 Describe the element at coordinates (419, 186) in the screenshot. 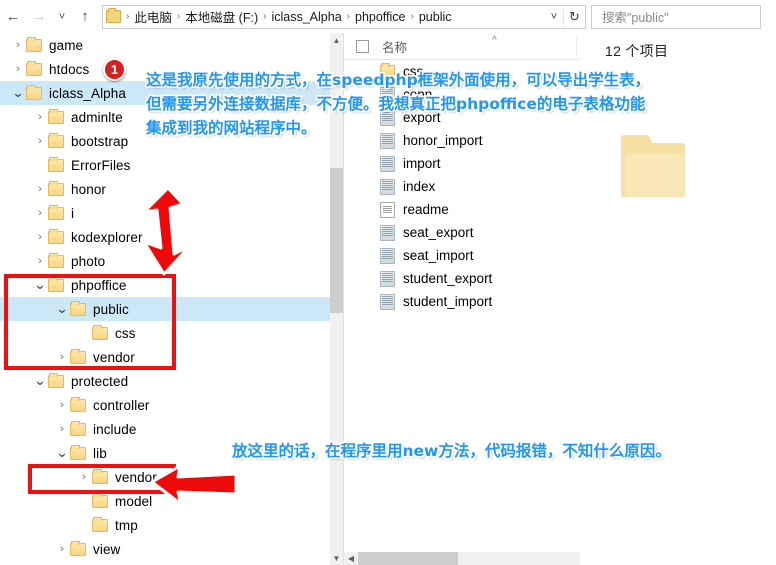

I see `file-name-label: index` at that location.